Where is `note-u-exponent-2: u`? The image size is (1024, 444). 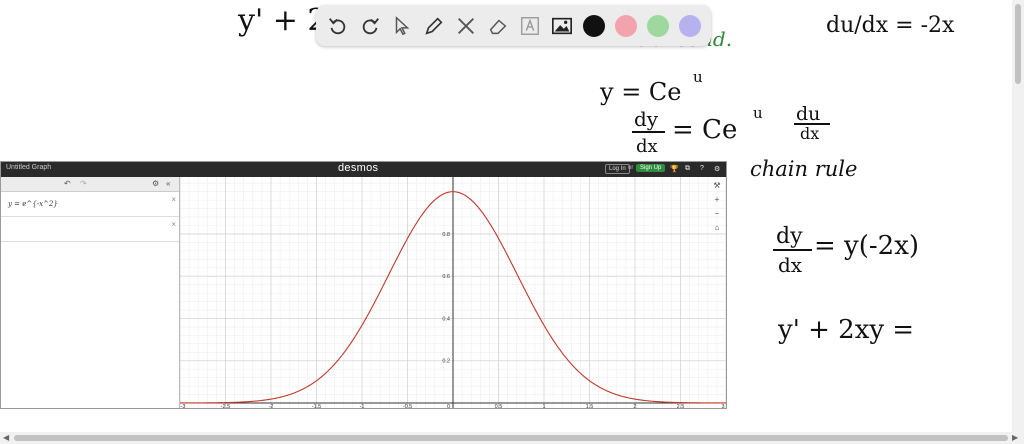
note-u-exponent-2: u is located at coordinates (758, 113).